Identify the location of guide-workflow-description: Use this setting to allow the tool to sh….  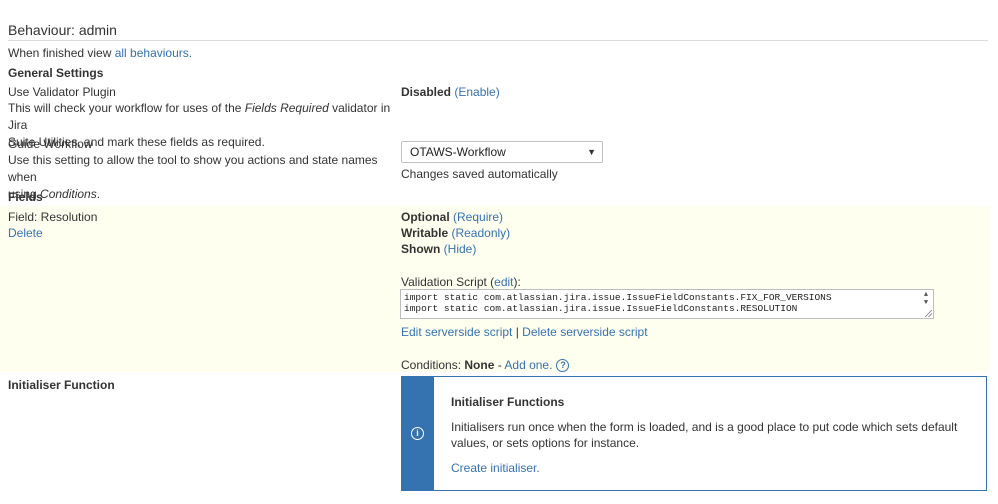
(203, 177).